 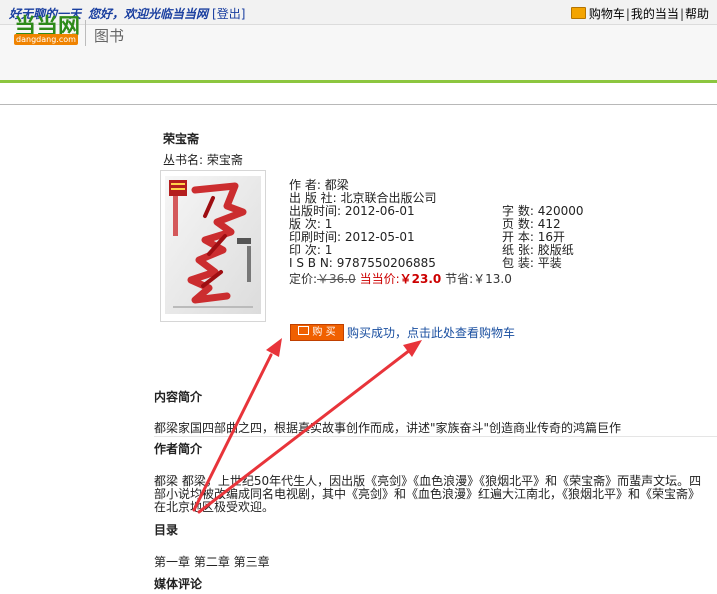 I want to click on current-price-label: 当当价:, so click(x=379, y=279).